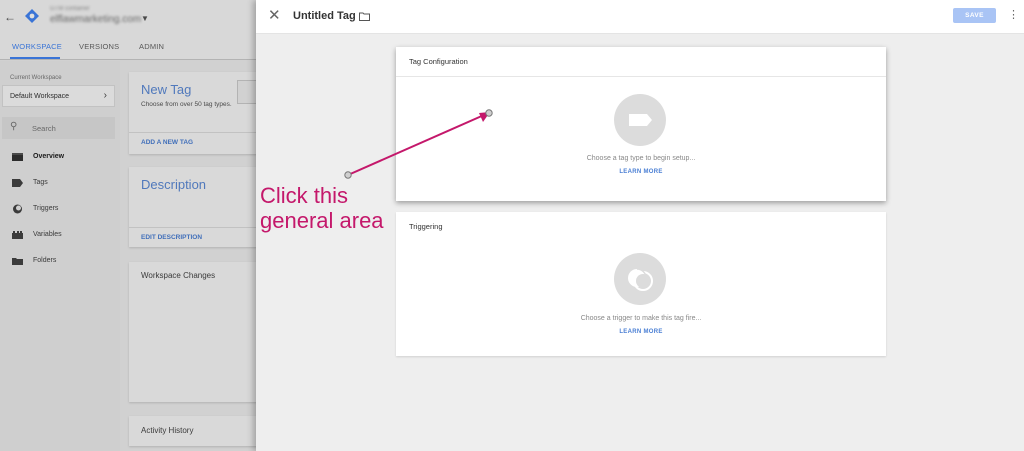 This screenshot has width=1024, height=451. Describe the element at coordinates (641, 172) in the screenshot. I see `tag-config-learn-more-link: LEARN MORE` at that location.